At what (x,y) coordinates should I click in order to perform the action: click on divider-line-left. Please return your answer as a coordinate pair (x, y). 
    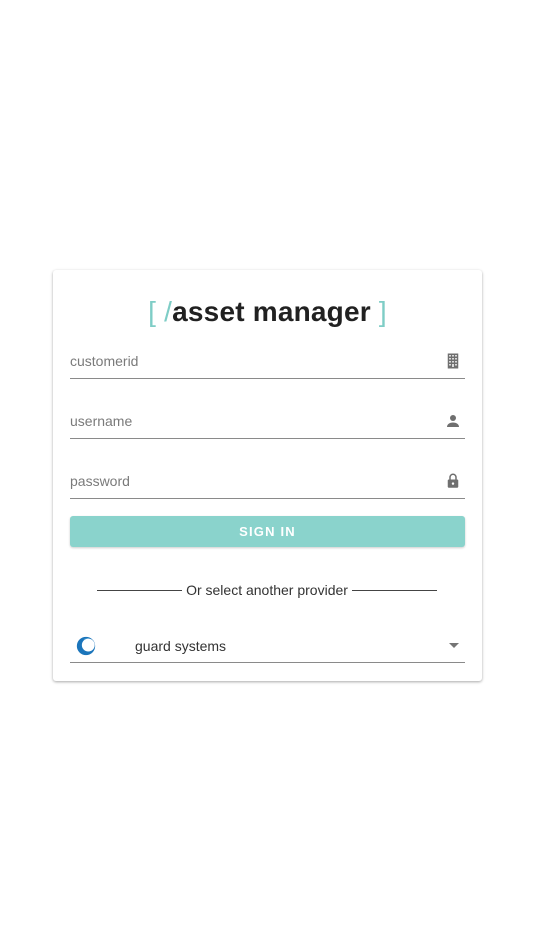
    Looking at the image, I should click on (140, 590).